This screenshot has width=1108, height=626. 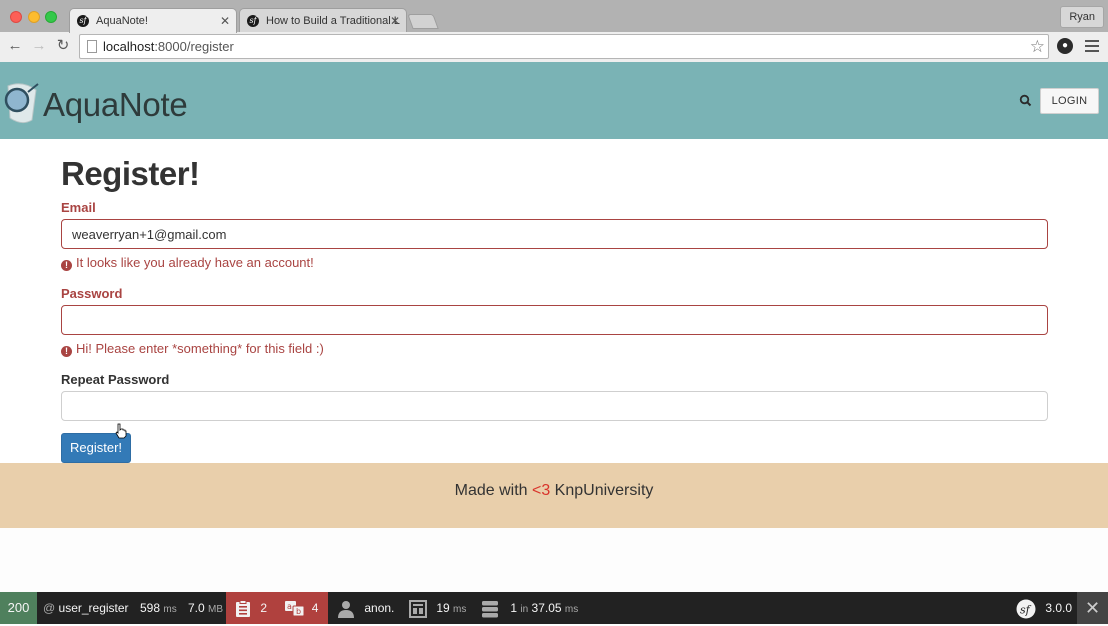 What do you see at coordinates (1082, 17) in the screenshot?
I see `profile-button: Ryan` at bounding box center [1082, 17].